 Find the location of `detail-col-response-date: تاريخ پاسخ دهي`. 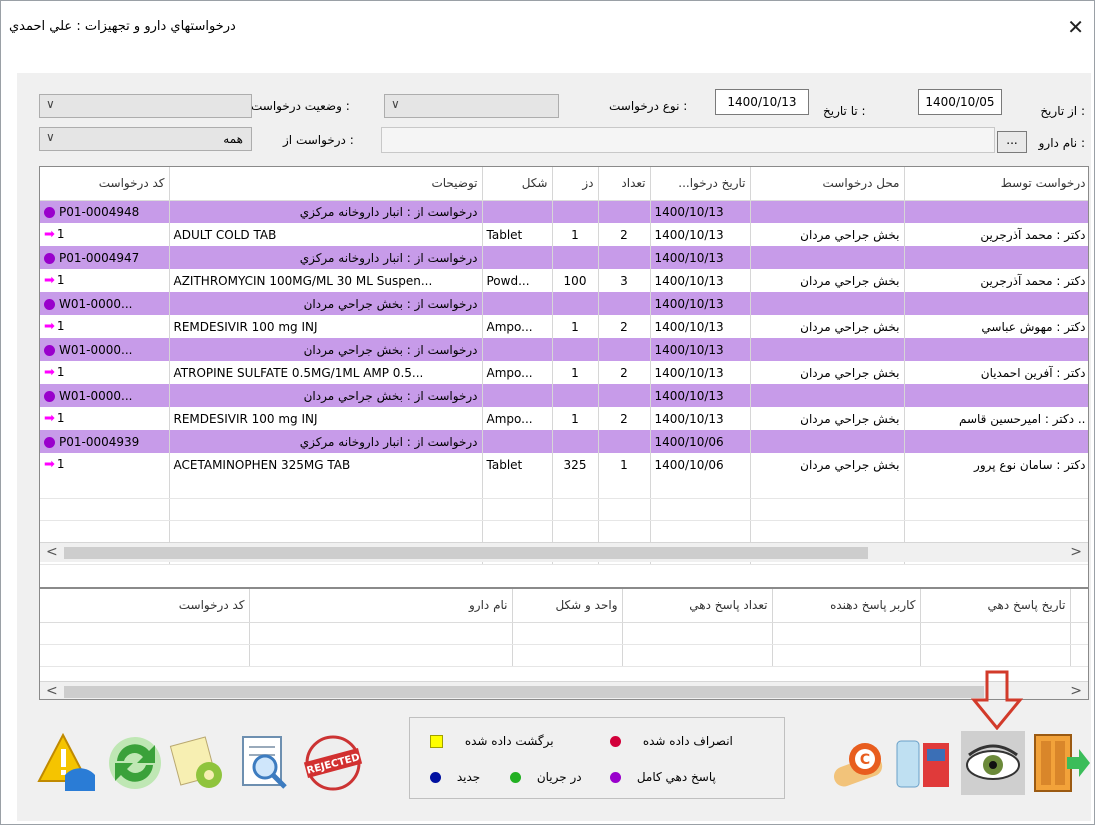

detail-col-response-date: تاريخ پاسخ دهي is located at coordinates (995, 606).